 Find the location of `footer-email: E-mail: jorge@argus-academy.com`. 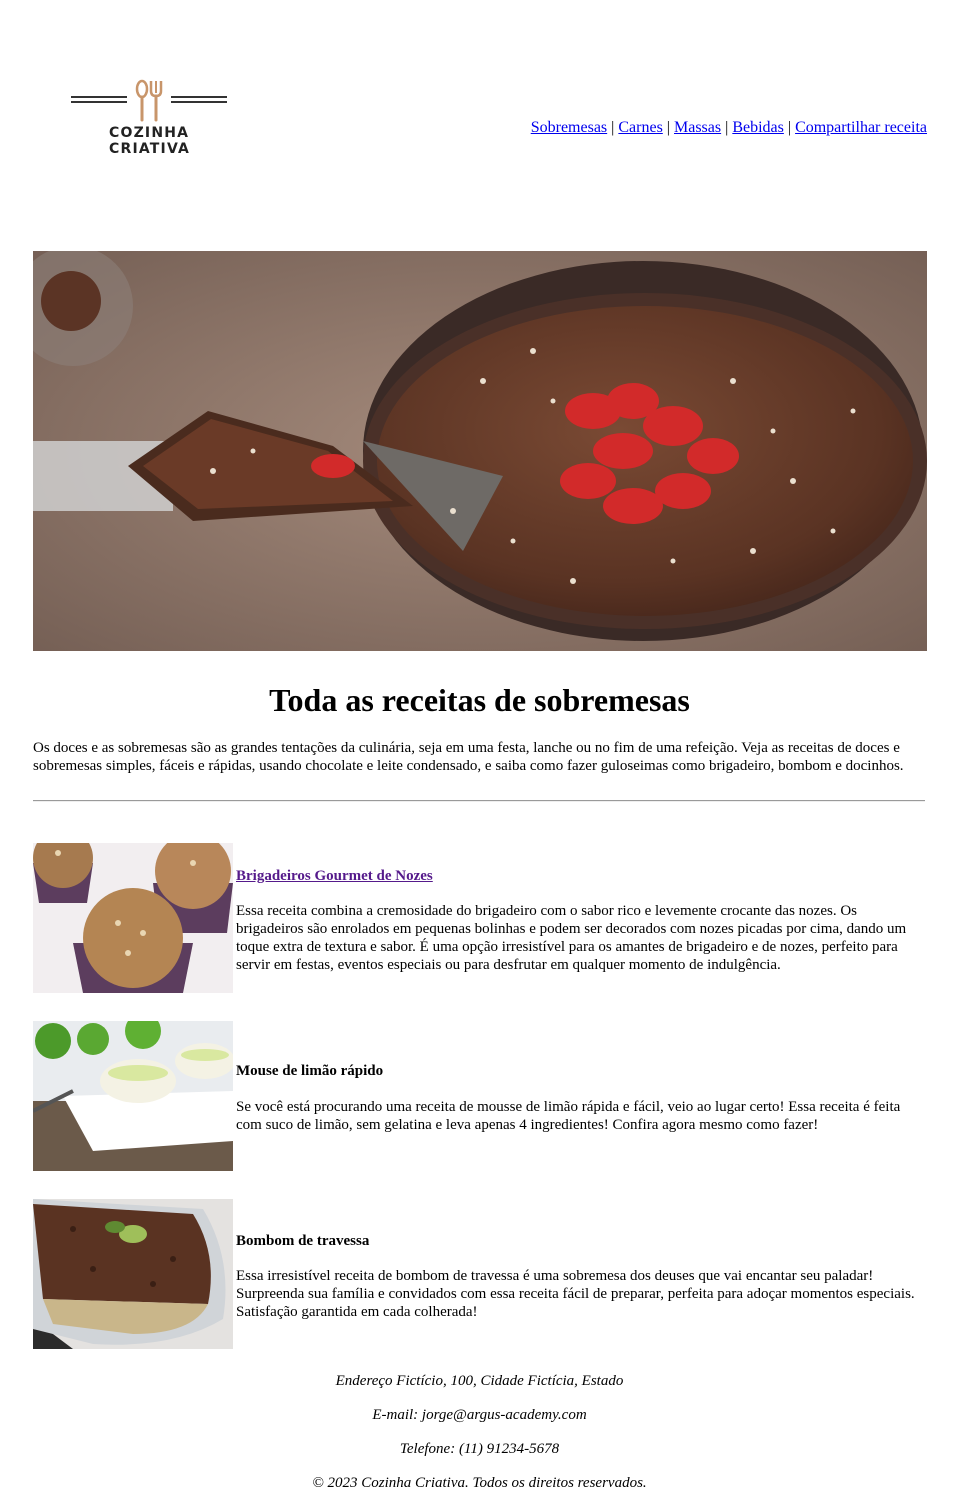

footer-email: E-mail: jorge@argus-academy.com is located at coordinates (479, 1415).